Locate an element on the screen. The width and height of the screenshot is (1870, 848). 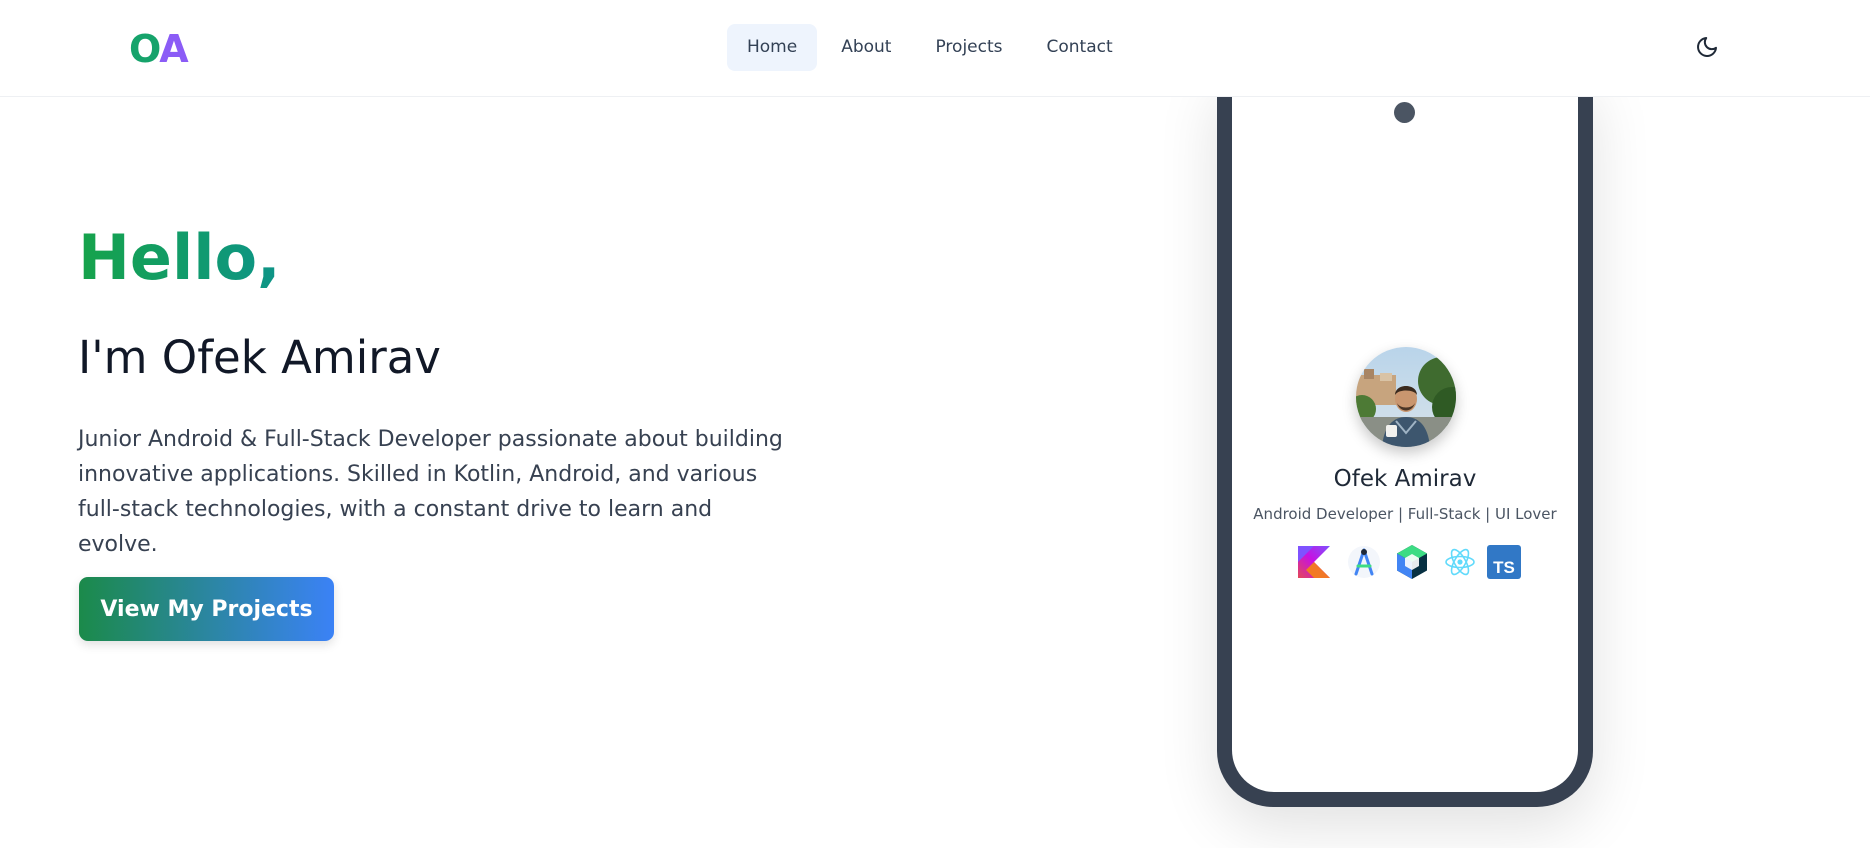
nav-contact: Contact is located at coordinates (1080, 47).